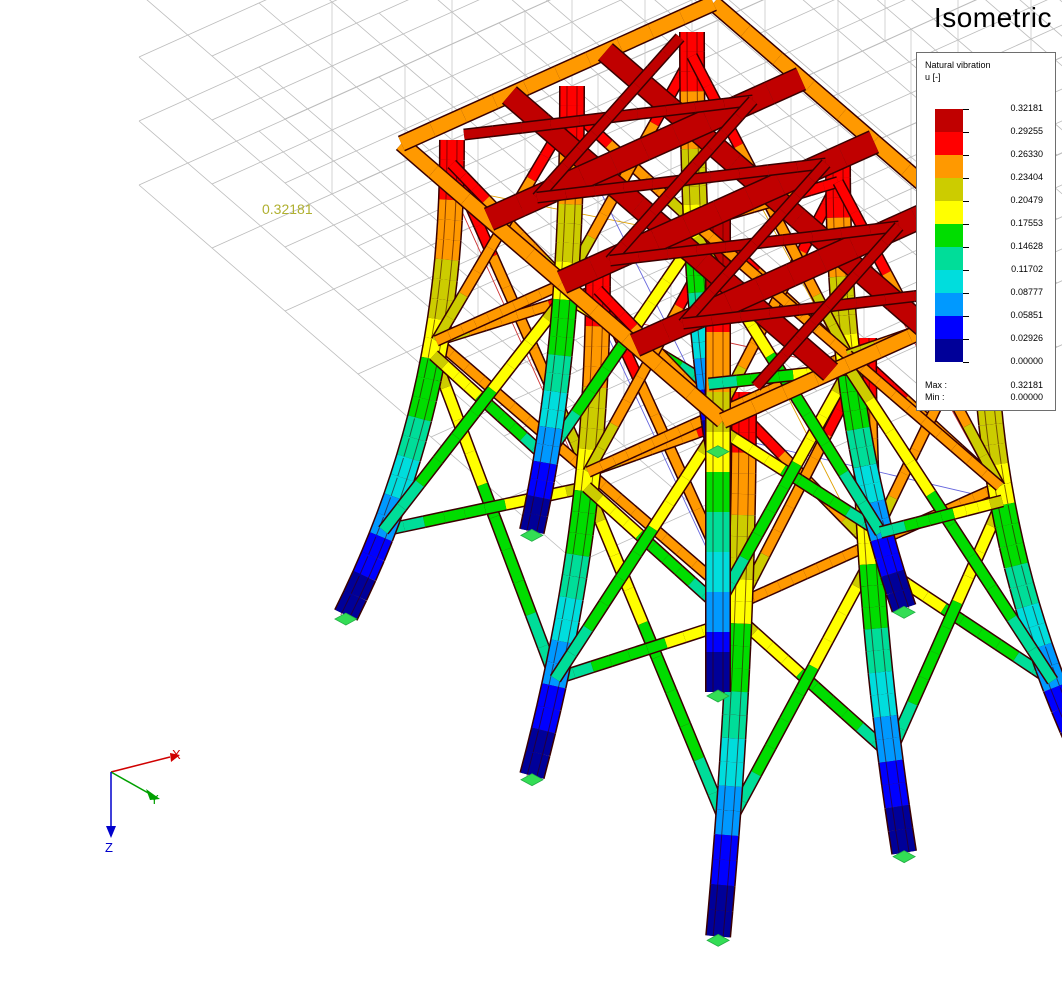 The image size is (1062, 990). What do you see at coordinates (1026, 108) in the screenshot?
I see `legend-value: 0.32181` at bounding box center [1026, 108].